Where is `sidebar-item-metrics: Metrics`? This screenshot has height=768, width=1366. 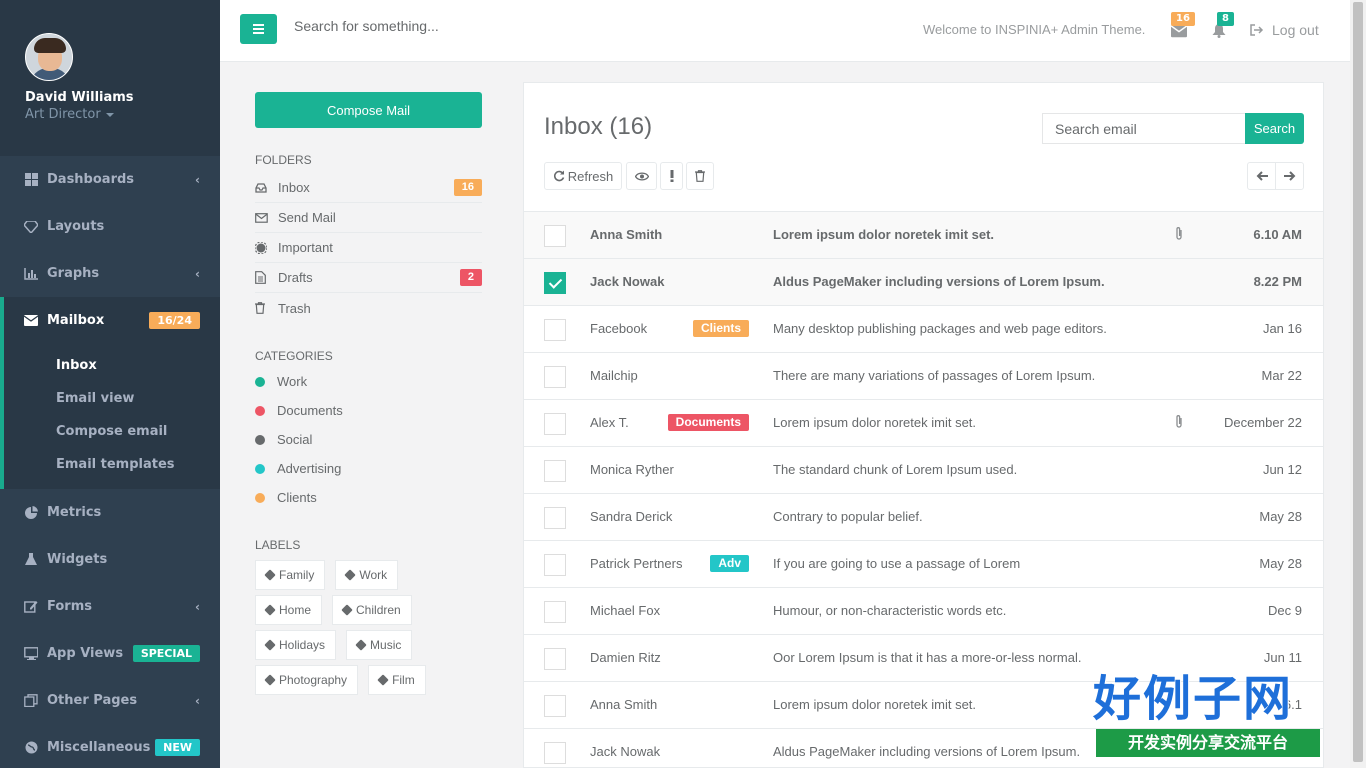 sidebar-item-metrics: Metrics is located at coordinates (110, 512).